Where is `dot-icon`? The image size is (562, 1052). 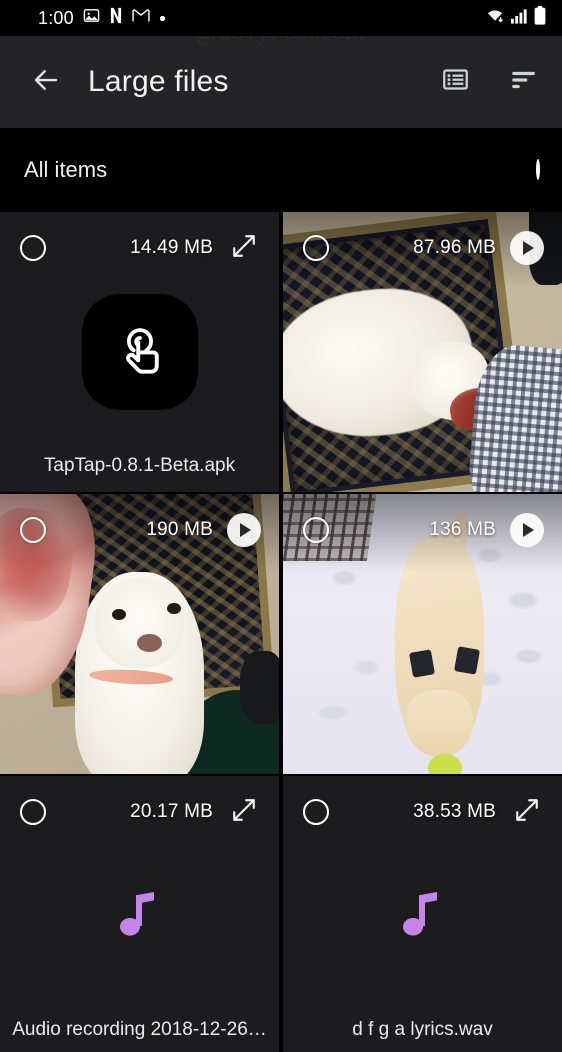 dot-icon is located at coordinates (162, 18).